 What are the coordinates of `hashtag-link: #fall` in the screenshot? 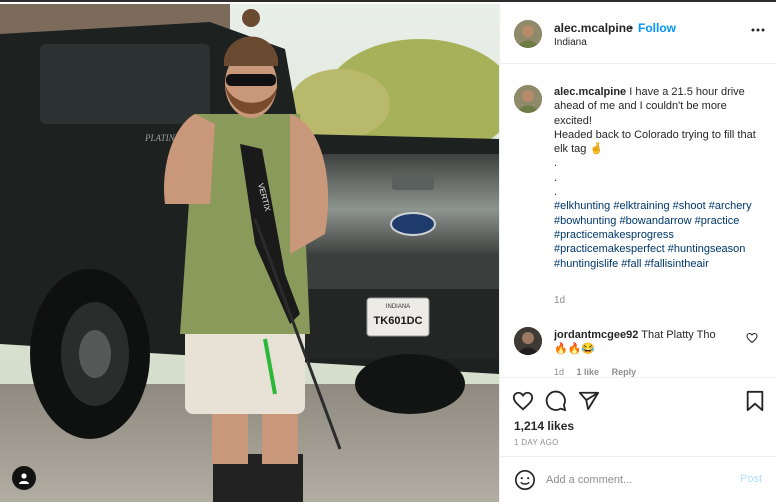 It's located at (631, 264).